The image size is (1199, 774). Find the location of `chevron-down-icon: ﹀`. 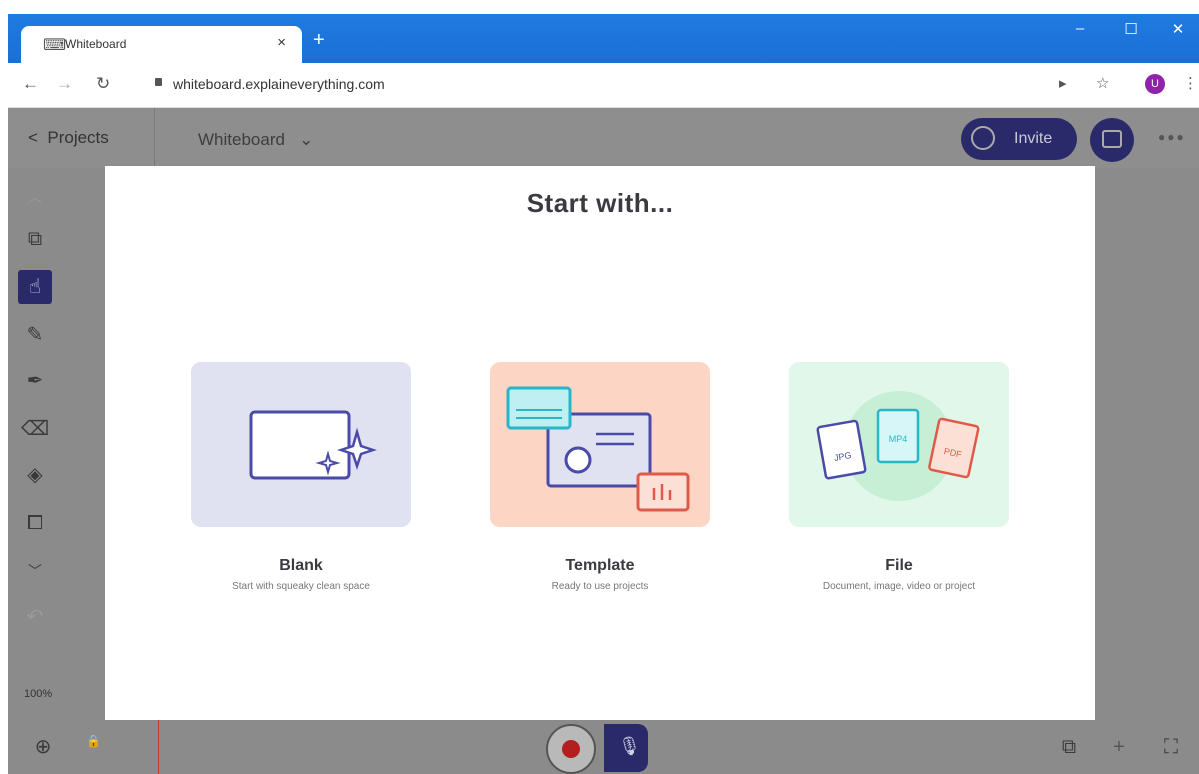

chevron-down-icon: ﹀ is located at coordinates (35, 571).